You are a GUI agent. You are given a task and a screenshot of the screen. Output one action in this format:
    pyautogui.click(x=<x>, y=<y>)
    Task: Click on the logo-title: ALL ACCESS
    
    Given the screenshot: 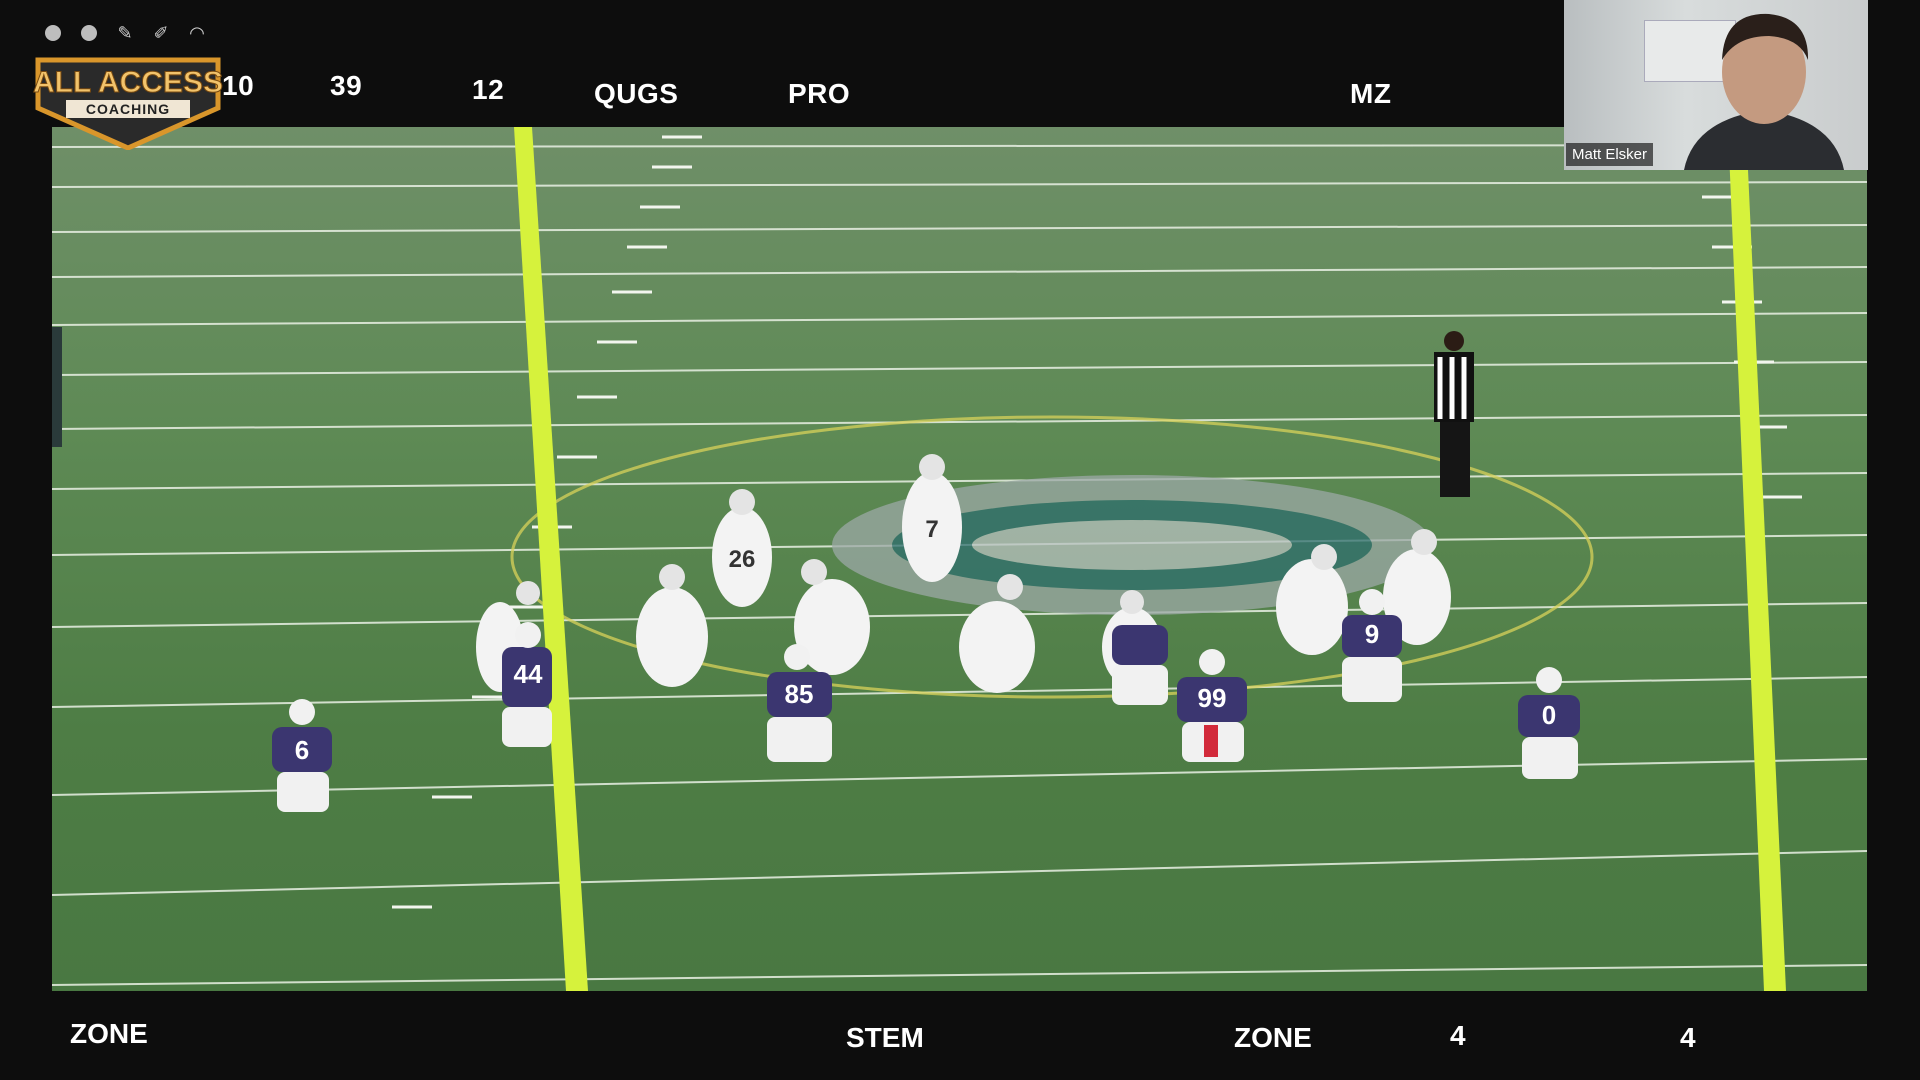 What is the action you would take?
    pyautogui.click(x=128, y=82)
    